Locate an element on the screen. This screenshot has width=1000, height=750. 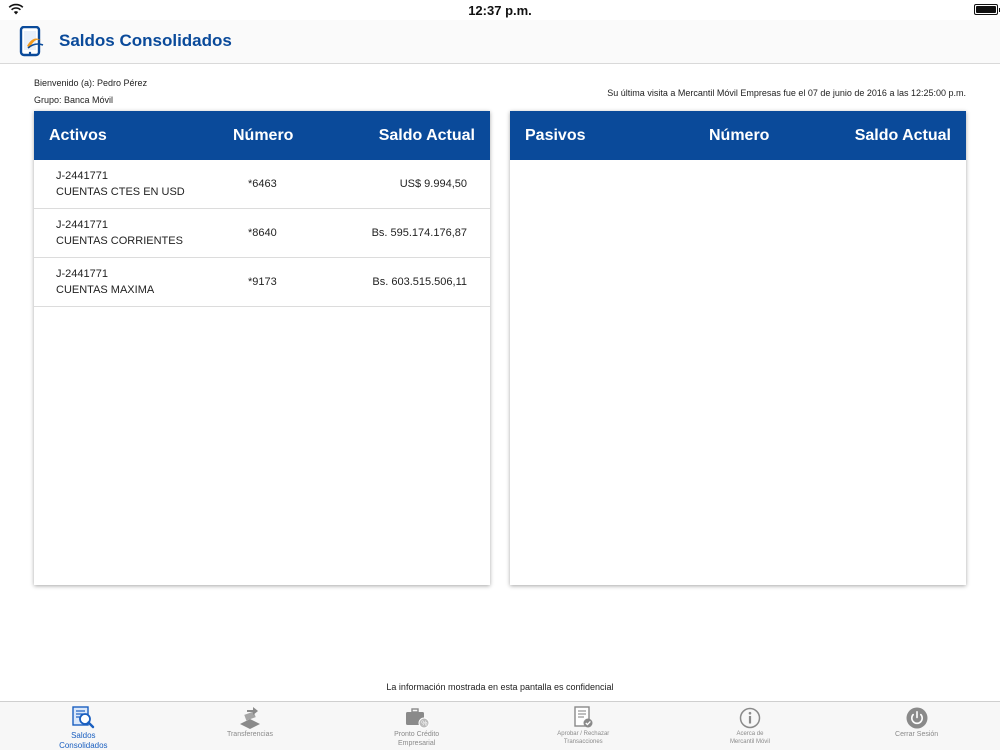
briefcase-credit-icon: % is located at coordinates (417, 718).